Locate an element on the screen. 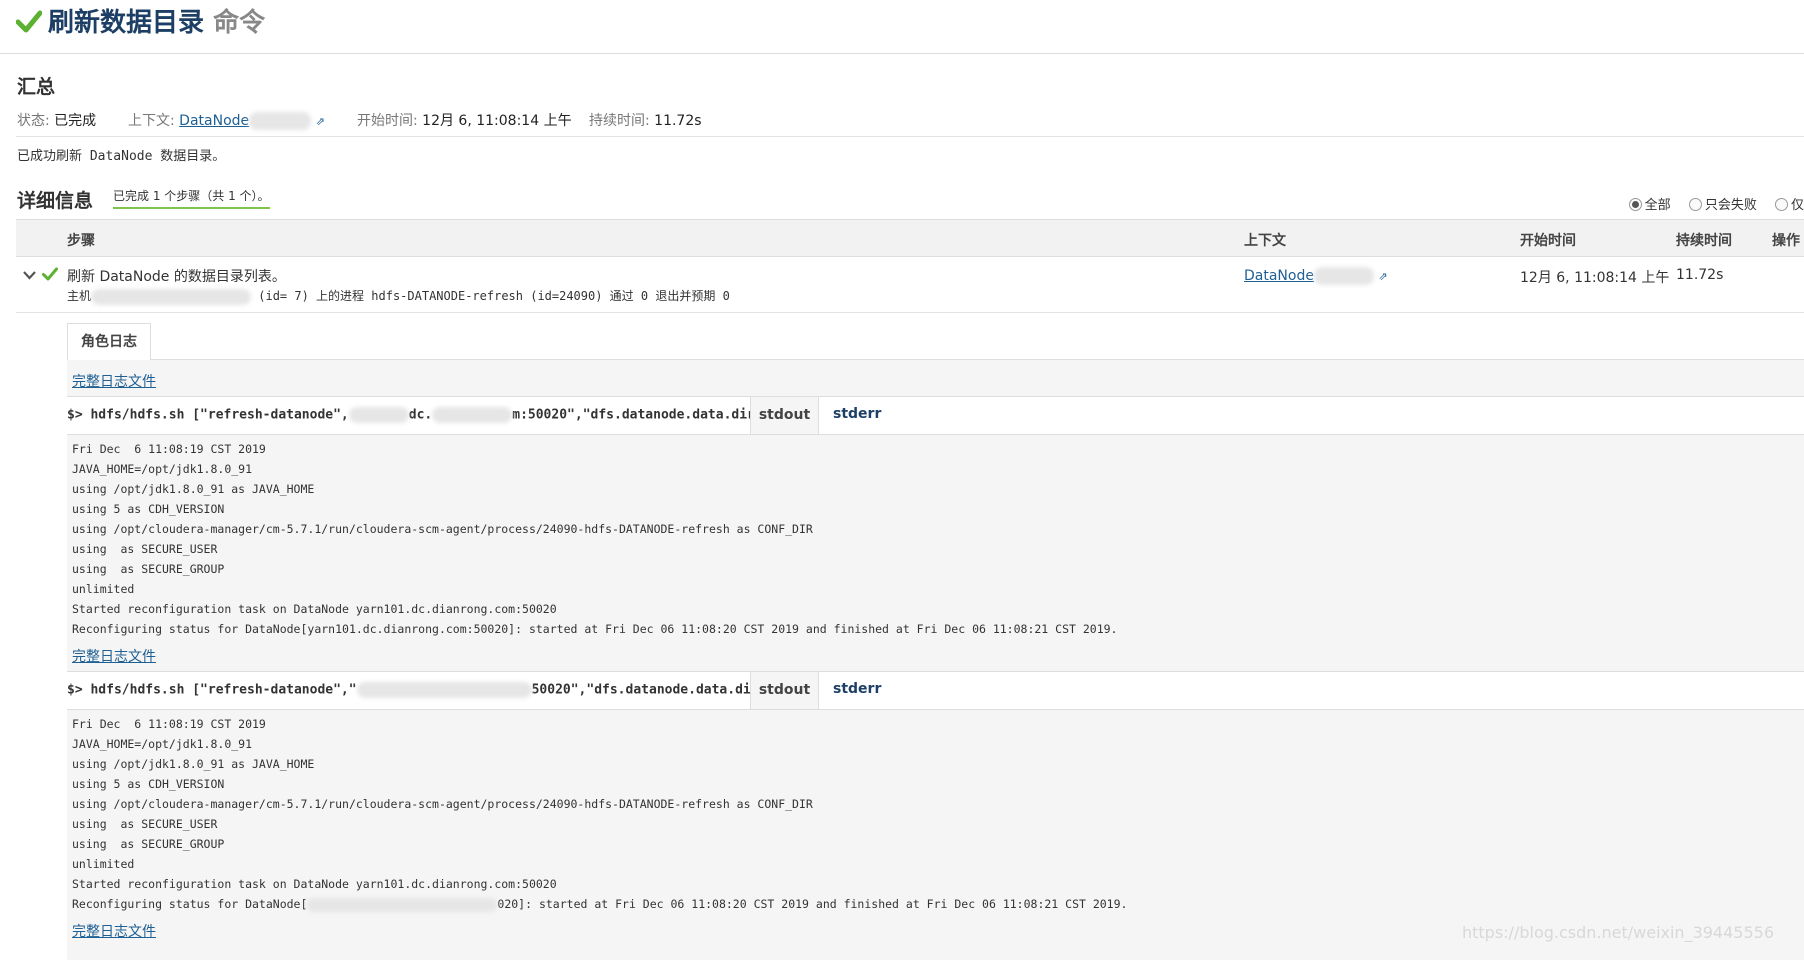 This screenshot has height=960, width=1804. start-time-field: 开始时间: 12月 6, 11:08:14 上午 is located at coordinates (464, 120).